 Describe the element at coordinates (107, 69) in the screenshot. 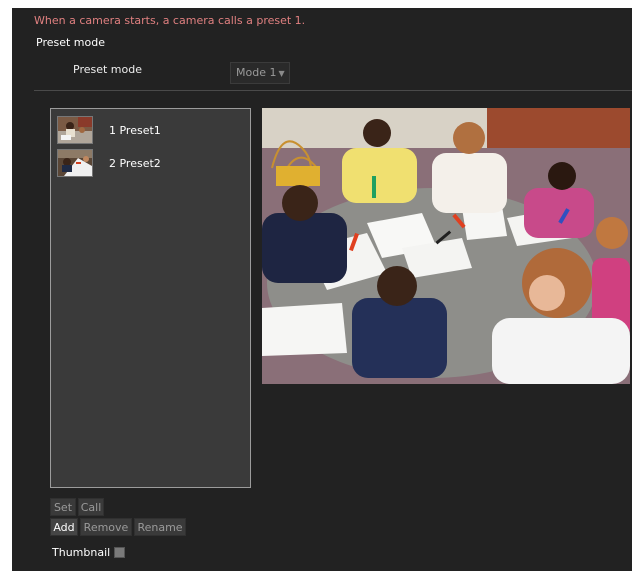

I see `preset-mode-label: Preset mode` at that location.